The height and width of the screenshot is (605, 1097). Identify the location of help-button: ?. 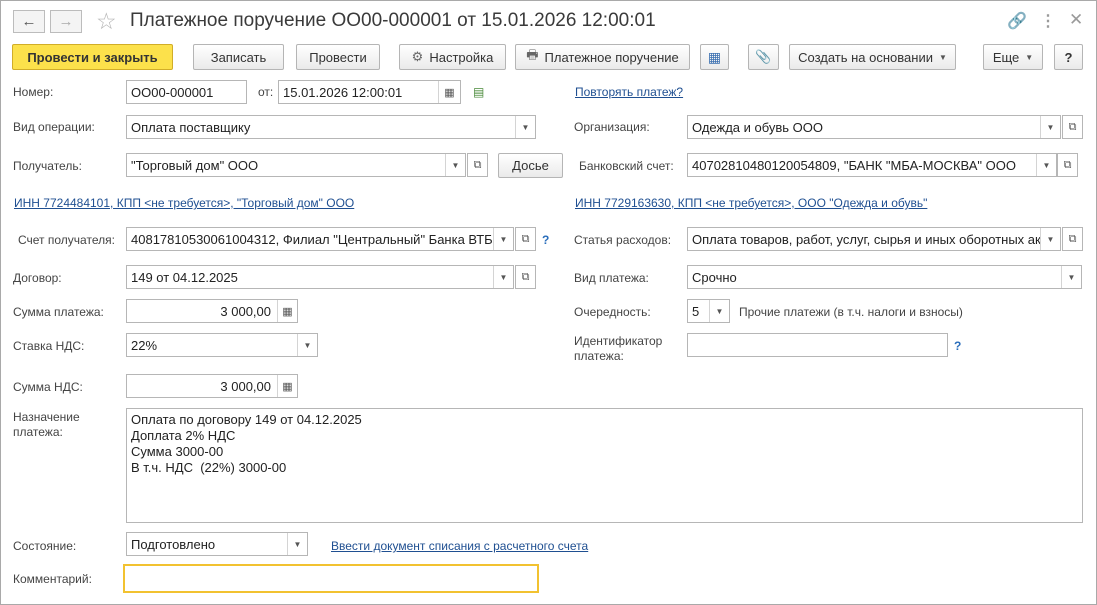
(1068, 57).